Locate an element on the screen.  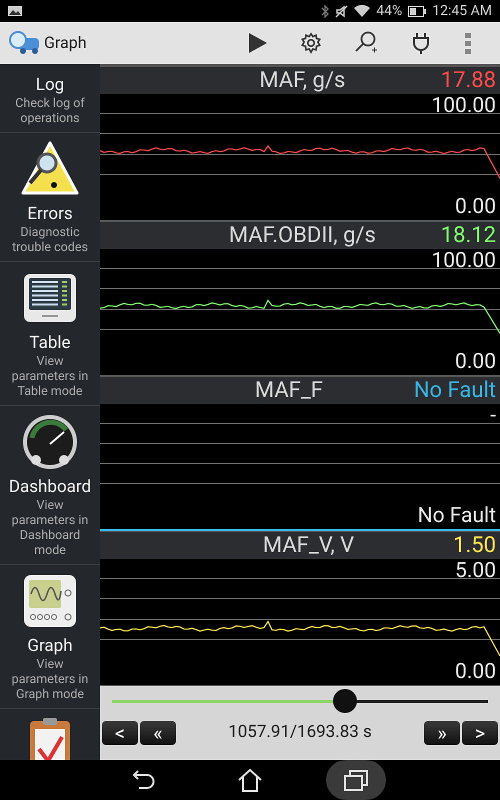
item-title: Dashboard is located at coordinates (50, 487).